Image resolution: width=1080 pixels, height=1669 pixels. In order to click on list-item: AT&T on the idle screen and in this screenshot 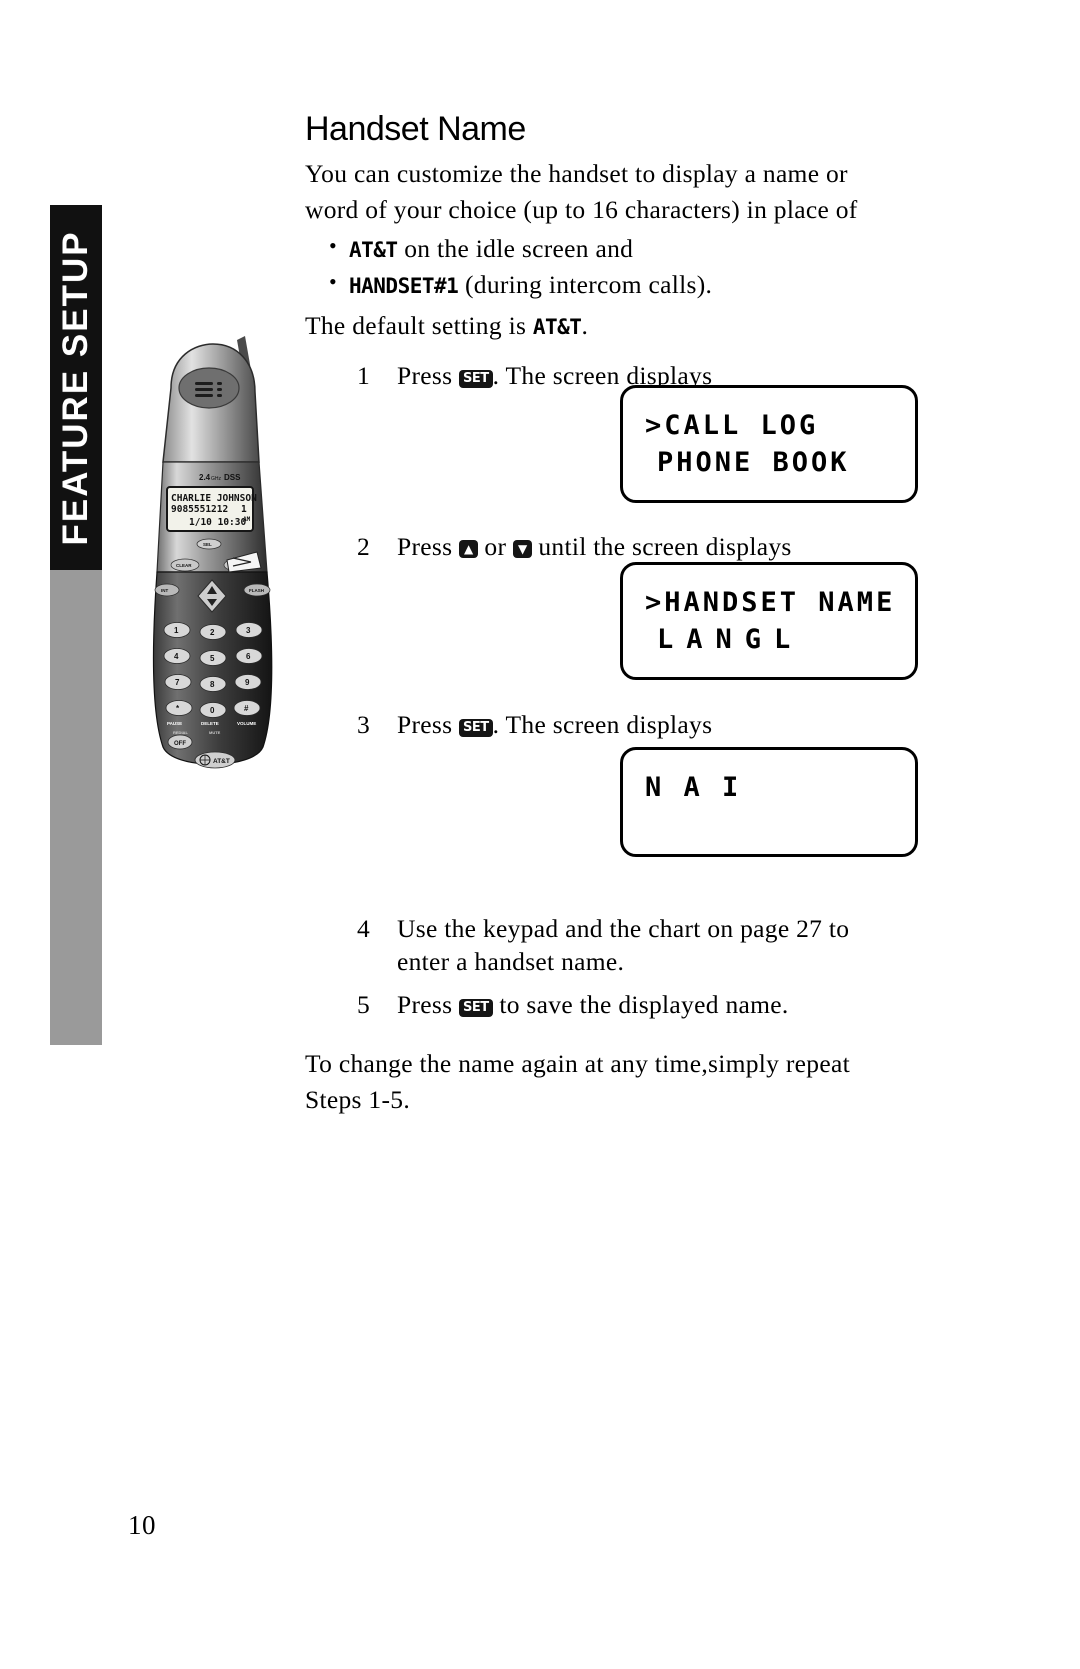, I will do `click(615, 248)`.